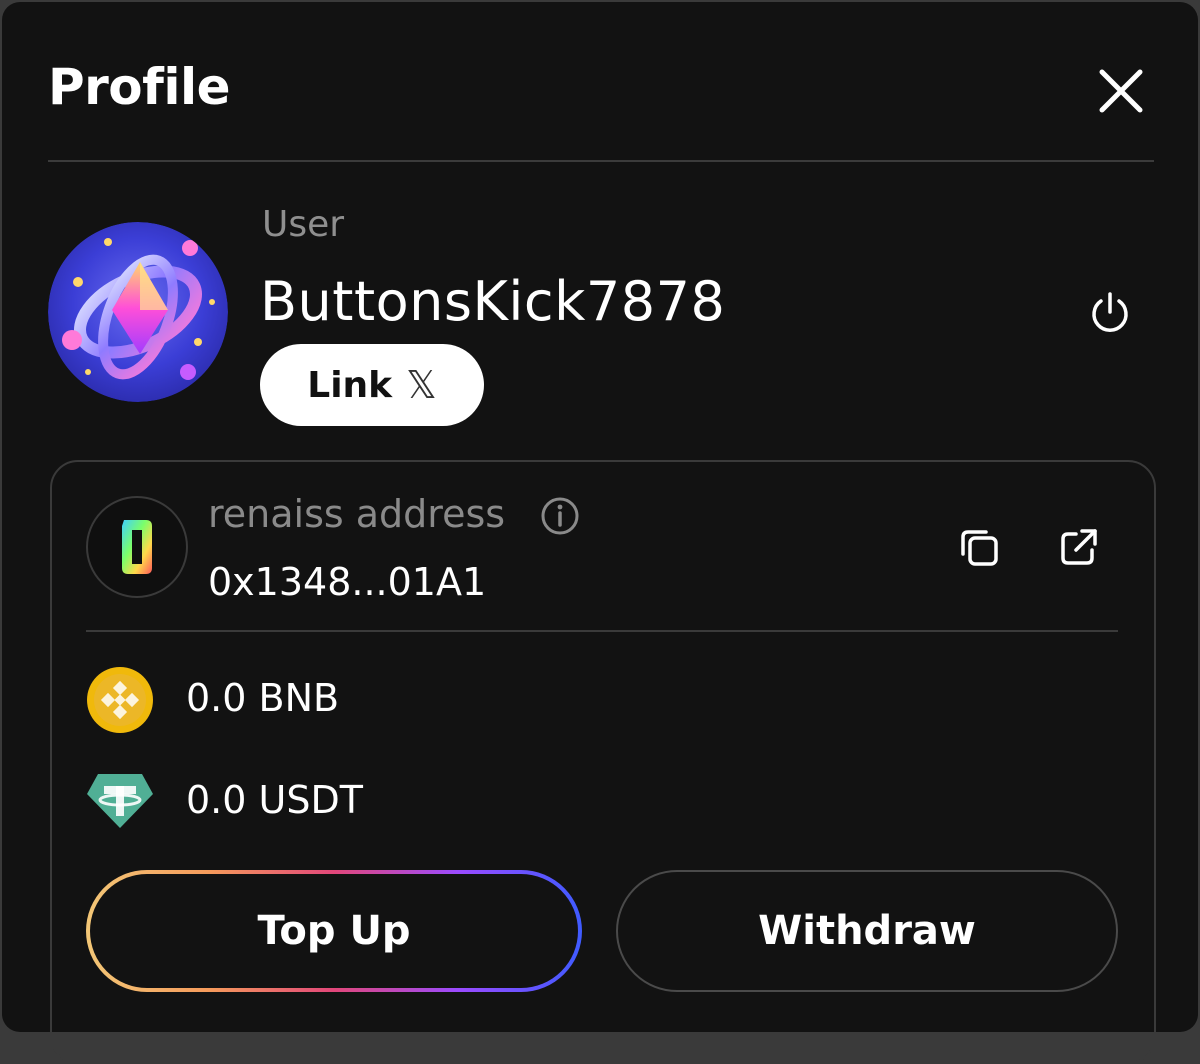 The height and width of the screenshot is (1064, 1200). Describe the element at coordinates (867, 931) in the screenshot. I see `withdraw-button: Withdraw` at that location.